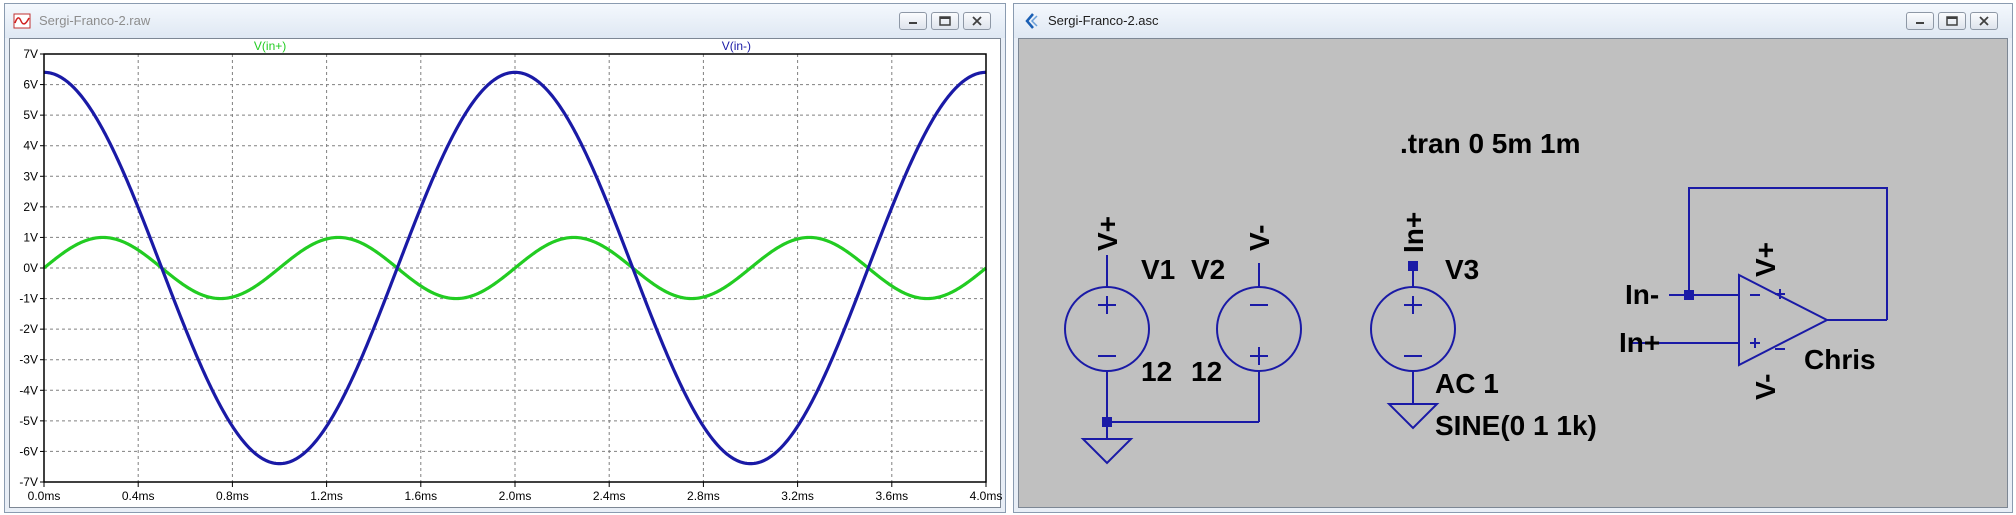 The height and width of the screenshot is (515, 2016). Describe the element at coordinates (1031, 21) in the screenshot. I see `schematic-app-icon` at that location.